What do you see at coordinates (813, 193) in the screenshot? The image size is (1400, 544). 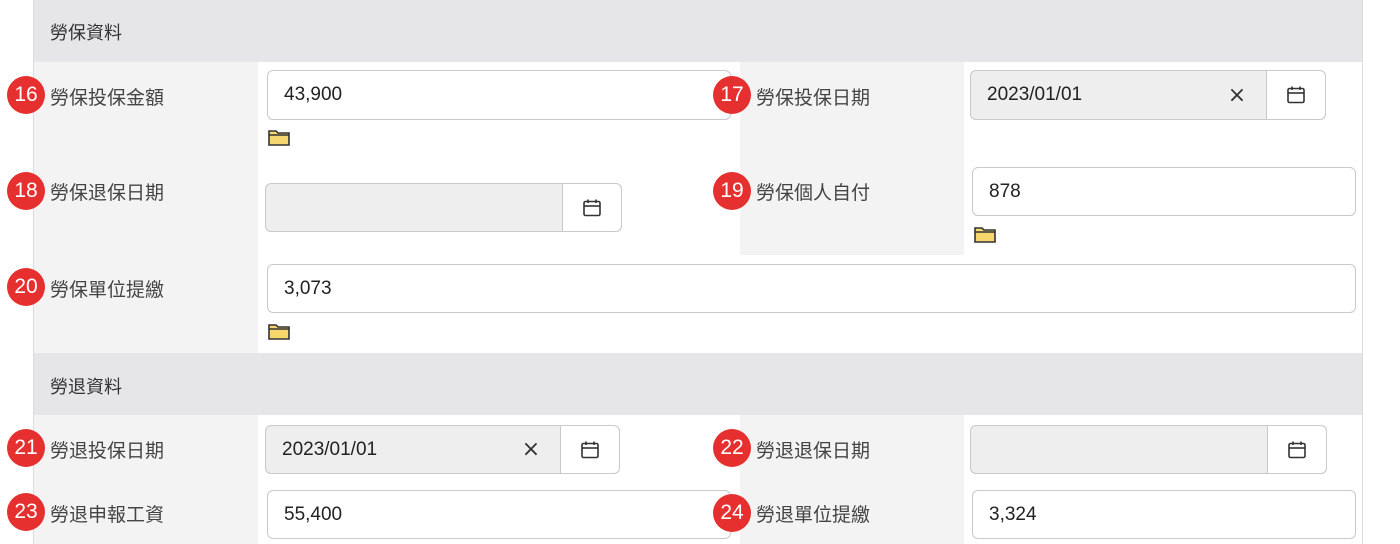 I see `field-label-19: 勞保個人自付` at bounding box center [813, 193].